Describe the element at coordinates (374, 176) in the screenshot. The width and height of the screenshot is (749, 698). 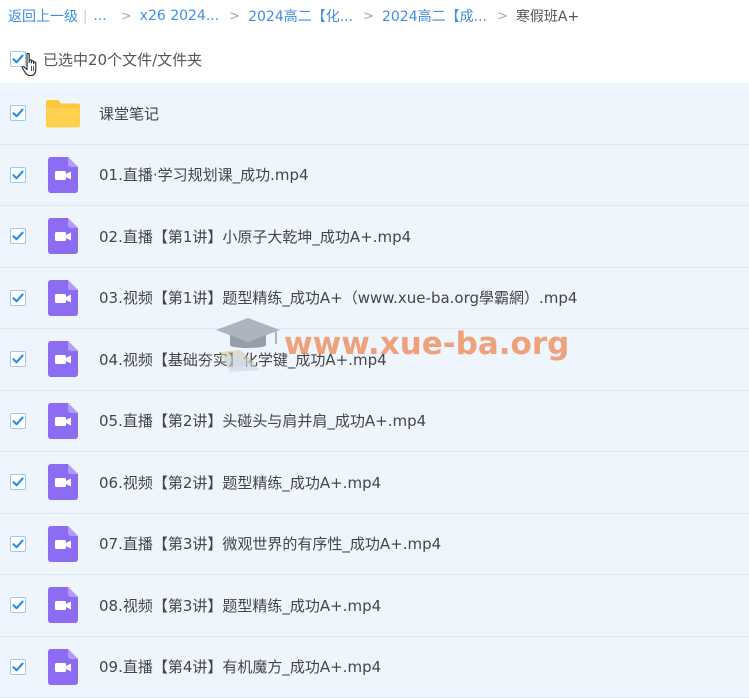
I see `file-row: 01.直播·学习规划课_成功.mp4` at that location.